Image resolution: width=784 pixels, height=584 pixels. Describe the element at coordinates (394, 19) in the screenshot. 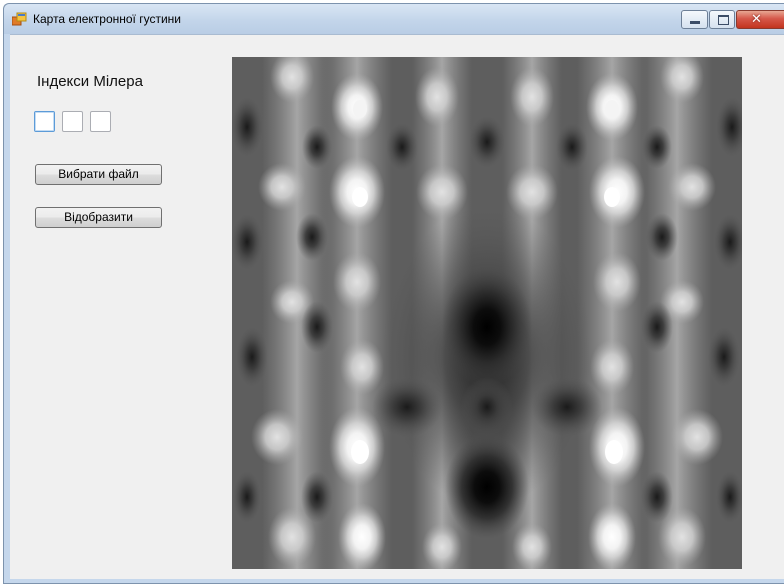

I see `title-bar: Карта електронної густини ✕` at that location.